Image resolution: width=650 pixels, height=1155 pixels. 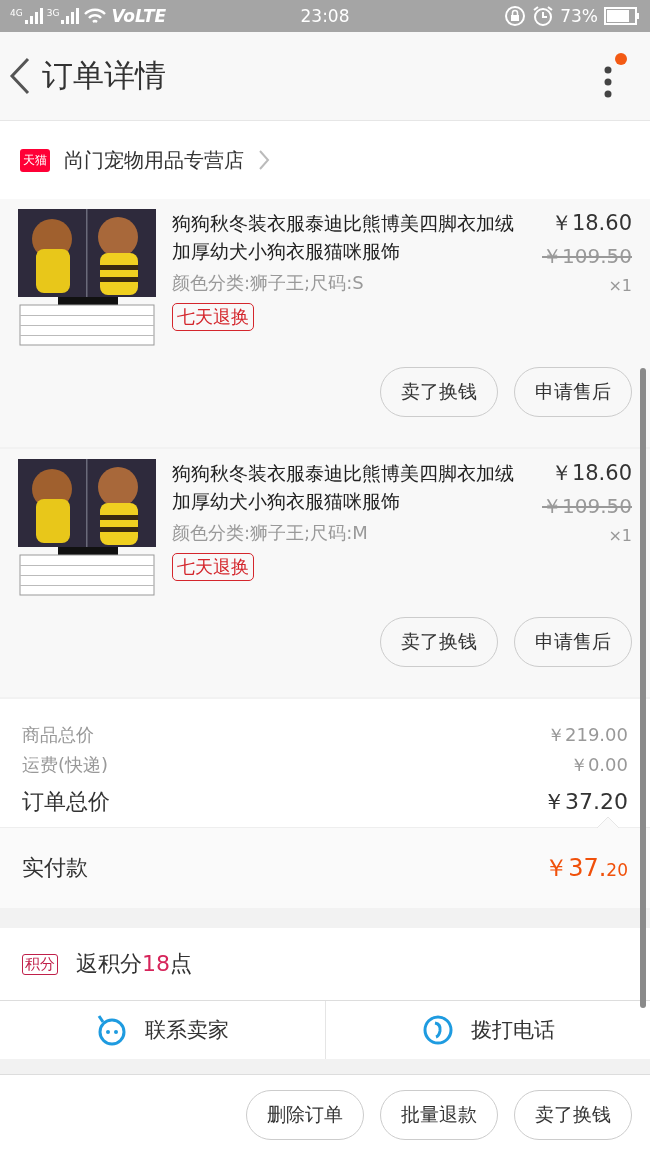 I want to click on volte-label: VoLTE, so click(x=139, y=16).